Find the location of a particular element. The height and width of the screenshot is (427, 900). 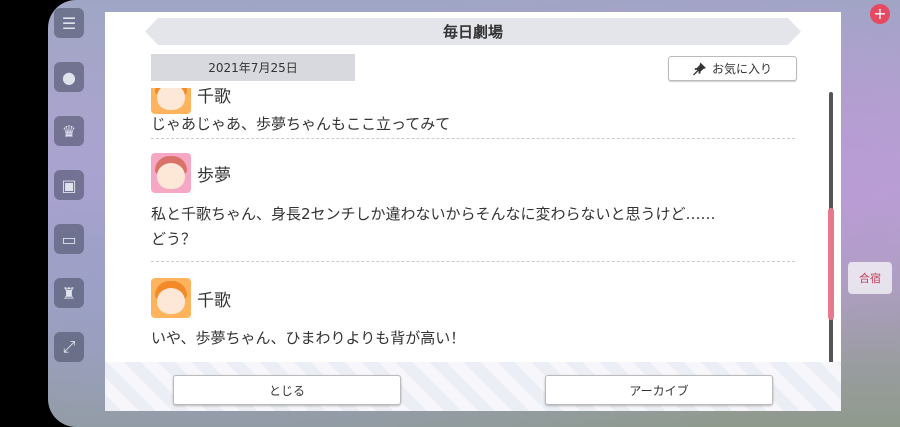

dialogue-entry: 千歌 いや、歩夢ちゃん、ひまわりよりも背が高い！ is located at coordinates (473, 318).